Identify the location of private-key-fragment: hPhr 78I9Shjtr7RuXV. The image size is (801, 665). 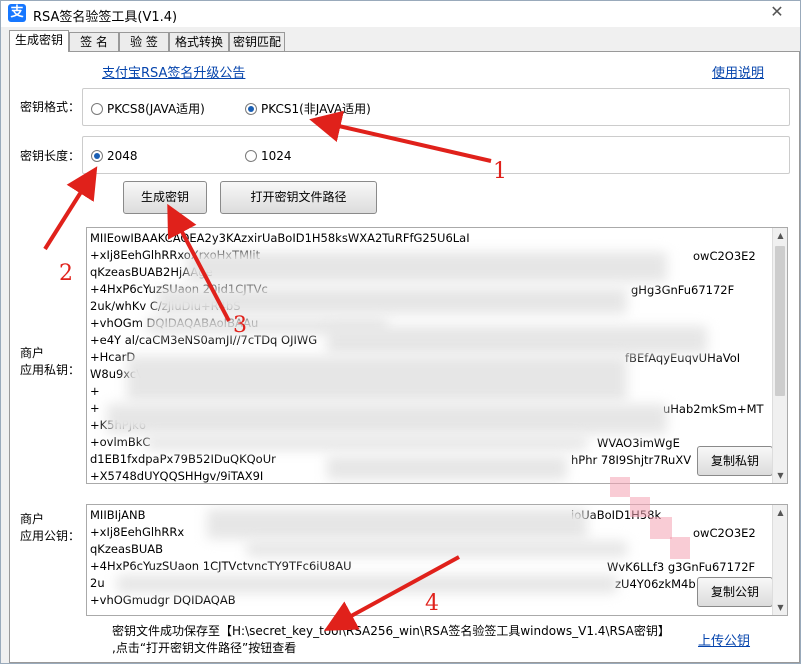
(631, 460).